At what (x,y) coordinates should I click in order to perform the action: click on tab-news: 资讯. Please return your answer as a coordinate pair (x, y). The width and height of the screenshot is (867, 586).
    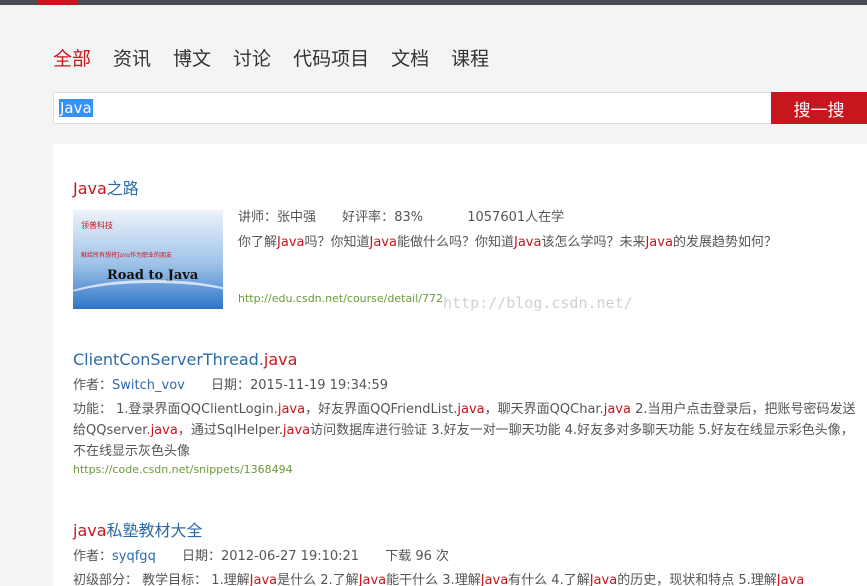
    Looking at the image, I should click on (132, 59).